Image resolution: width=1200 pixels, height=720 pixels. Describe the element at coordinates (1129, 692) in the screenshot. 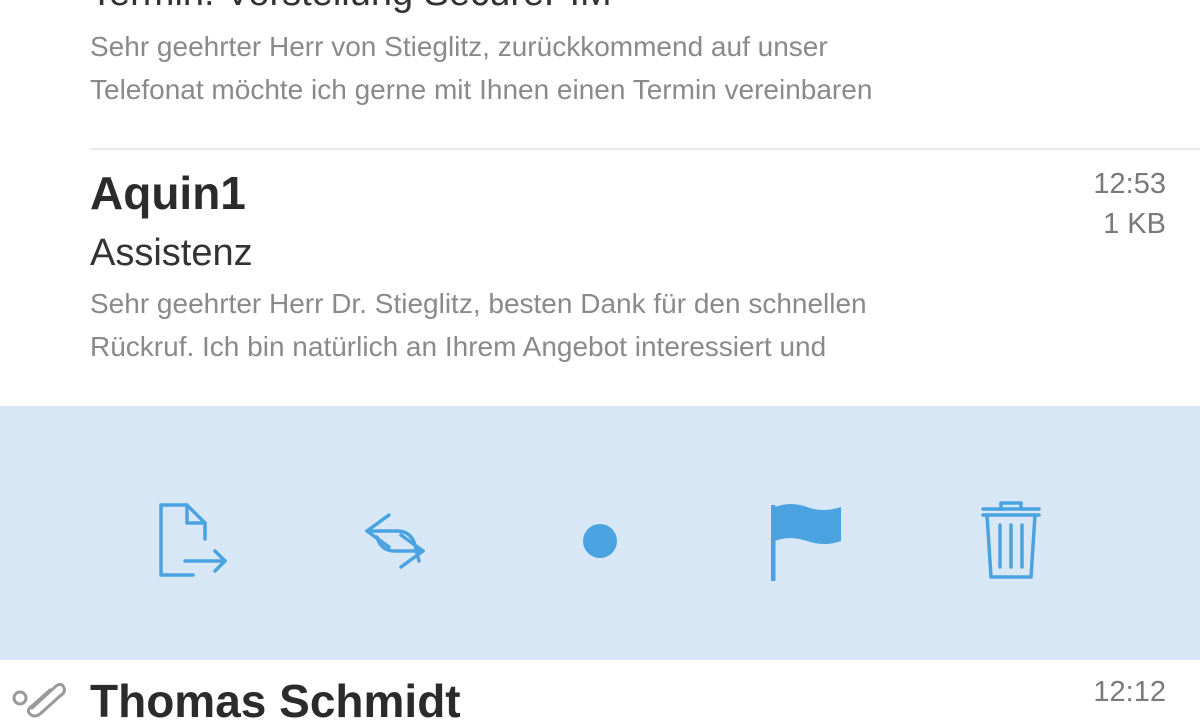

I see `message-time: 12:12` at that location.